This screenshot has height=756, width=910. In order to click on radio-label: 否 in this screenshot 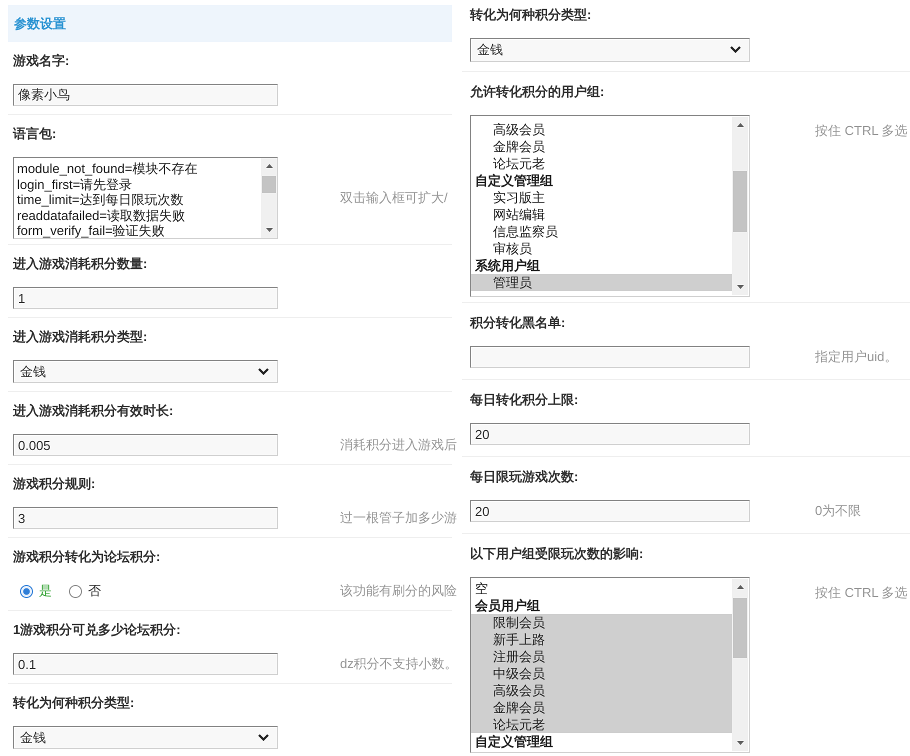, I will do `click(94, 591)`.